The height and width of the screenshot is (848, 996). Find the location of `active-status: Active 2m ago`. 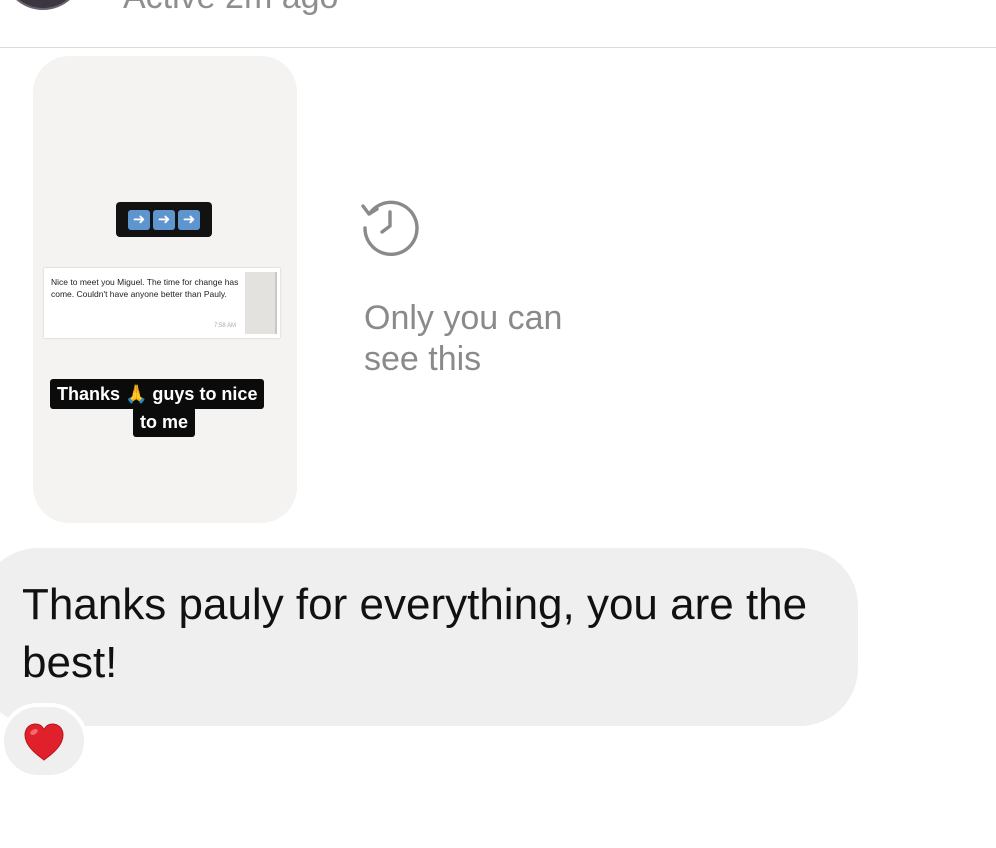

active-status: Active 2m ago is located at coordinates (230, 8).